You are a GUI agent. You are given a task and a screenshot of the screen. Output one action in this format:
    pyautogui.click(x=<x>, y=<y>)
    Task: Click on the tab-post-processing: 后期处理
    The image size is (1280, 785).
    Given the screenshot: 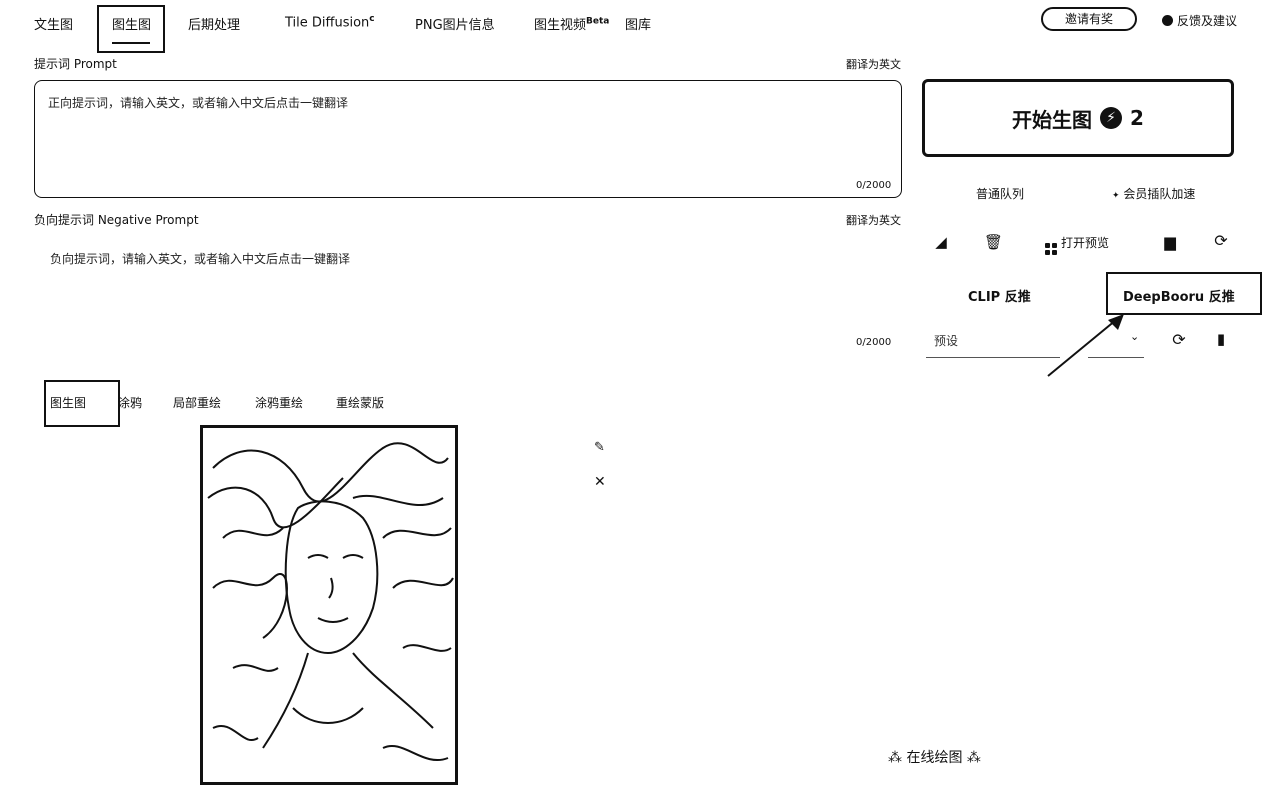 What is the action you would take?
    pyautogui.click(x=214, y=23)
    